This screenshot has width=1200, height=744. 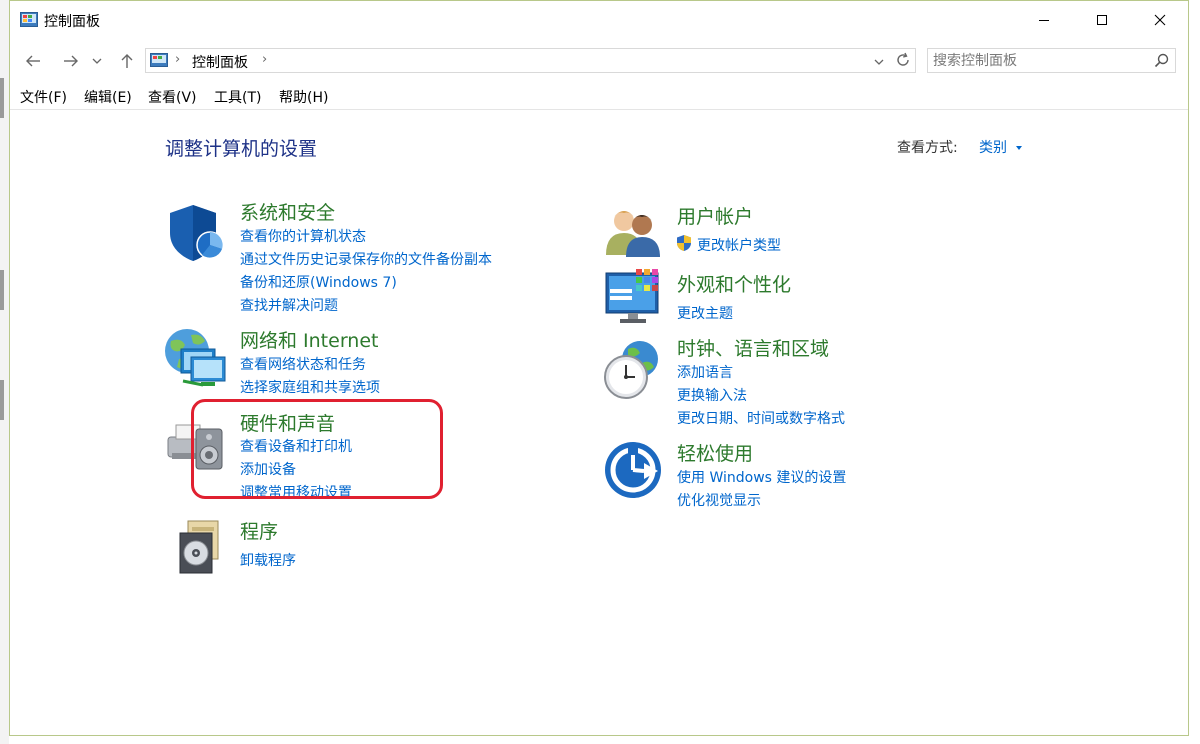 What do you see at coordinates (287, 211) in the screenshot?
I see `category-title-system-security: 系统和安全` at bounding box center [287, 211].